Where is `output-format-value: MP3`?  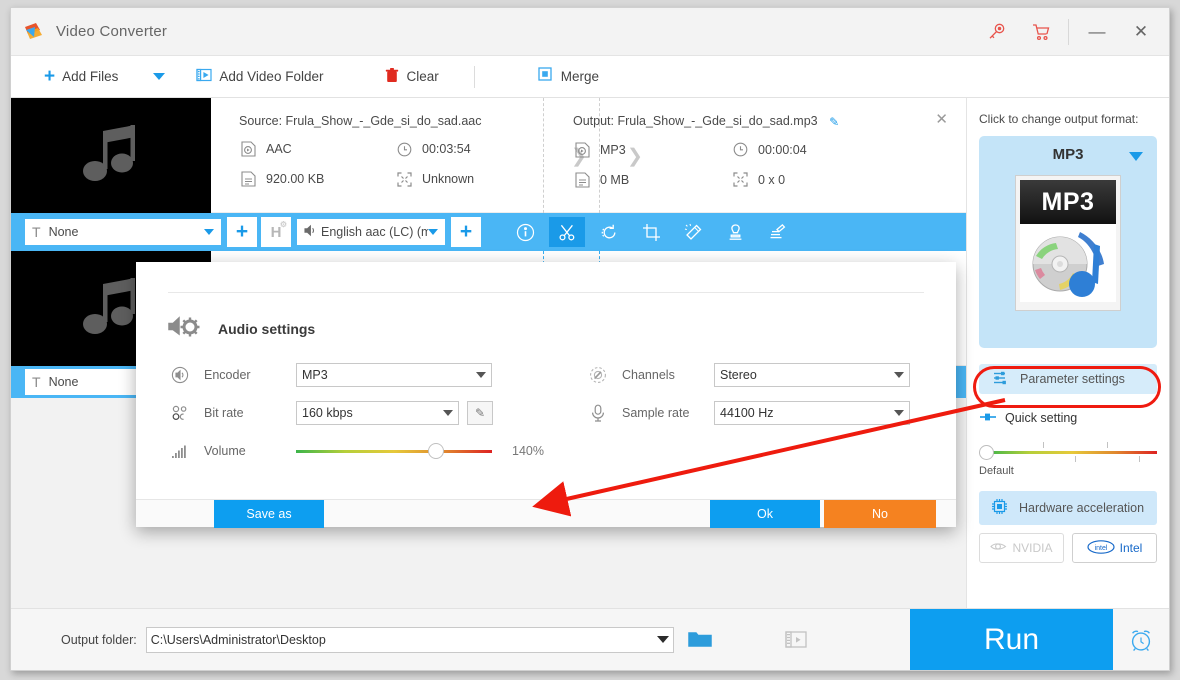
output-format-value: MP3 is located at coordinates (613, 149).